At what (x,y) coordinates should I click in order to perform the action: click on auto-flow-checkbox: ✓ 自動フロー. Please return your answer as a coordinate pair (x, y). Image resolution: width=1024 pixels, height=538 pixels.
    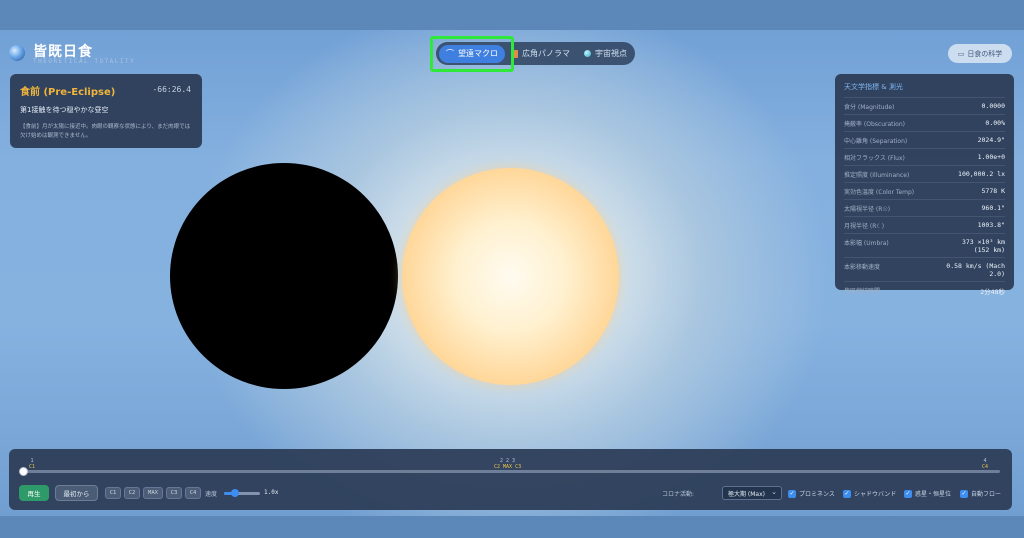
    Looking at the image, I should click on (980, 493).